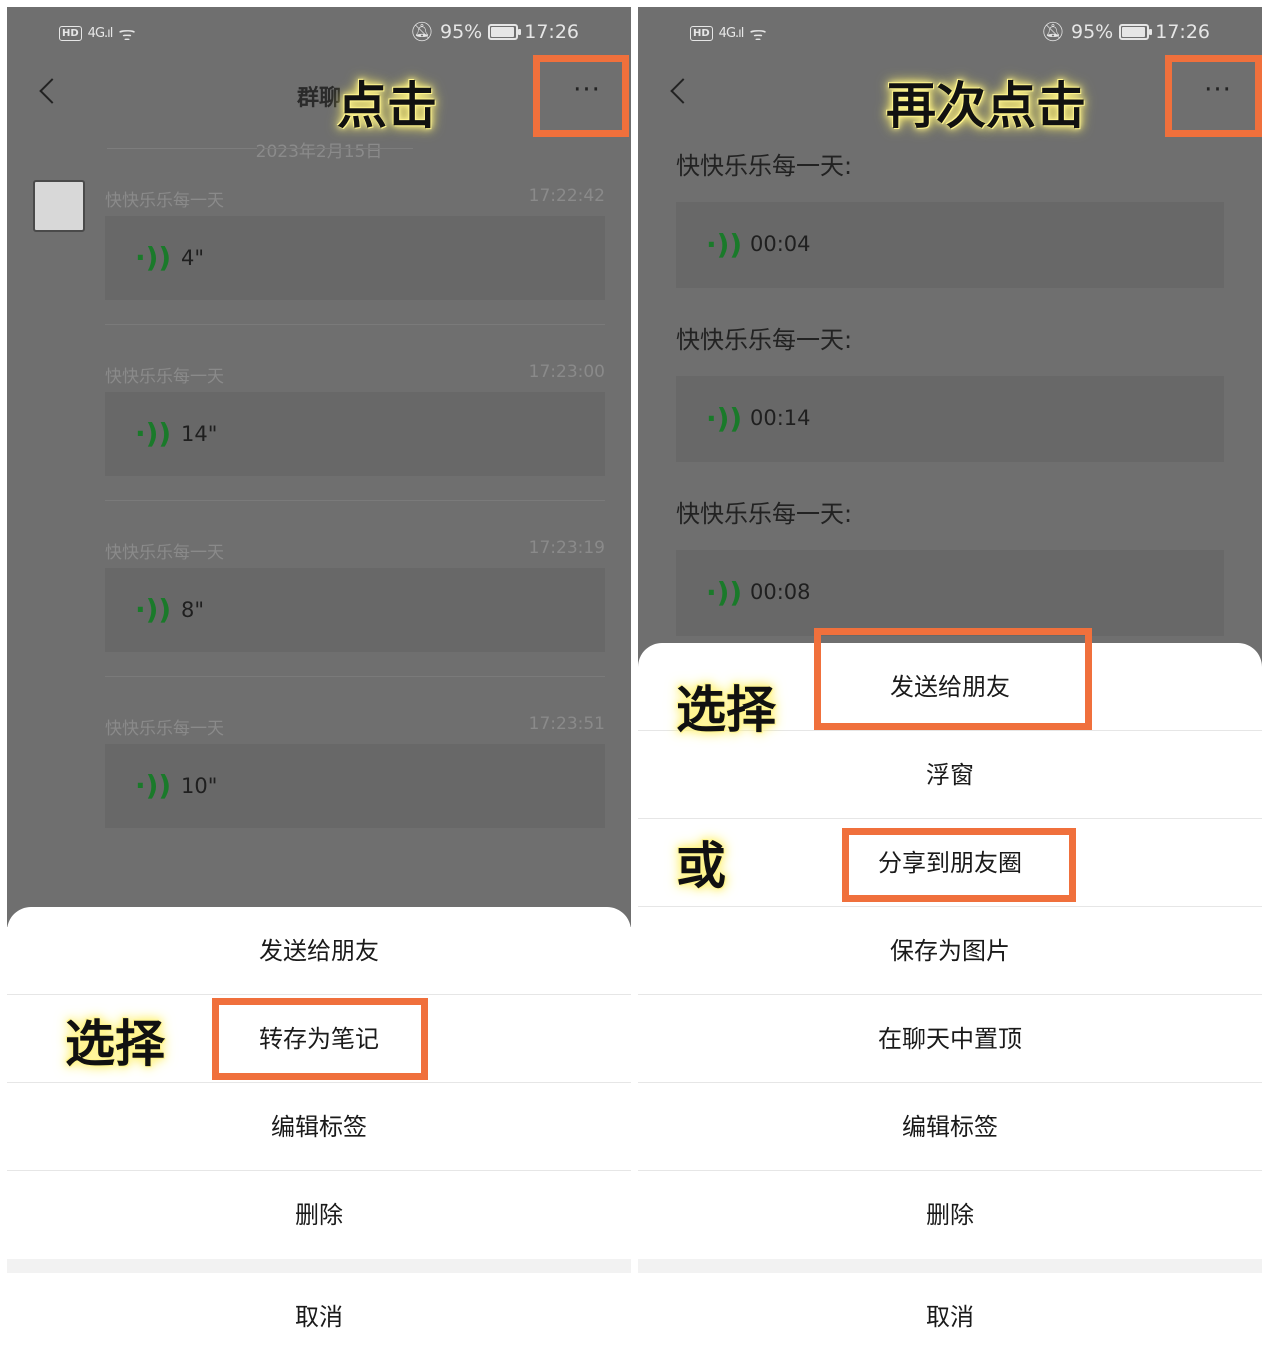 The image size is (1268, 1365). What do you see at coordinates (193, 610) in the screenshot?
I see `voice-duration: 8"` at bounding box center [193, 610].